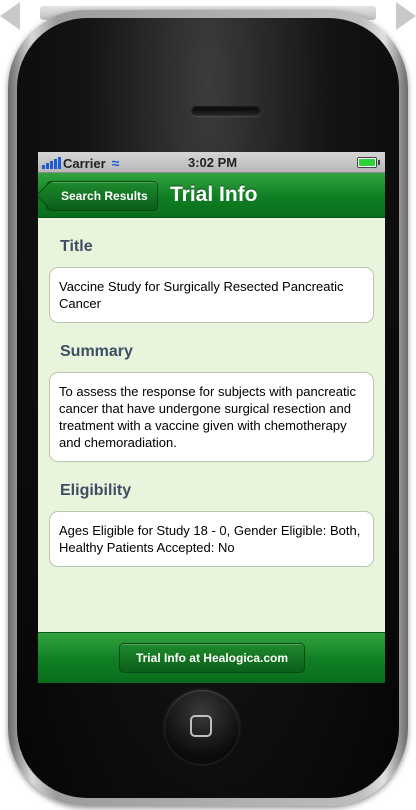 This screenshot has width=416, height=810. I want to click on healogica-link-label: Trial Info at Healogica.com, so click(212, 658).